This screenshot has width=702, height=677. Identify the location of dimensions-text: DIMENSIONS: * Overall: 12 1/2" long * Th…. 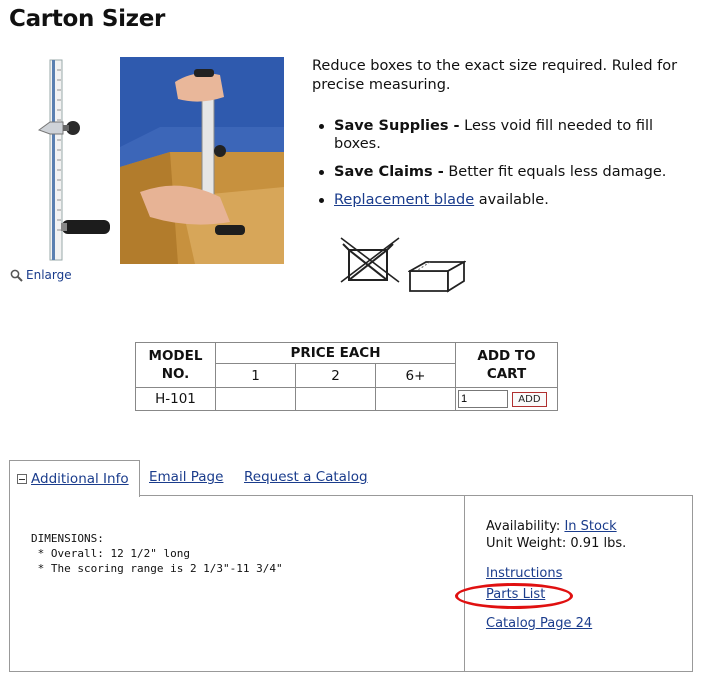
(157, 553).